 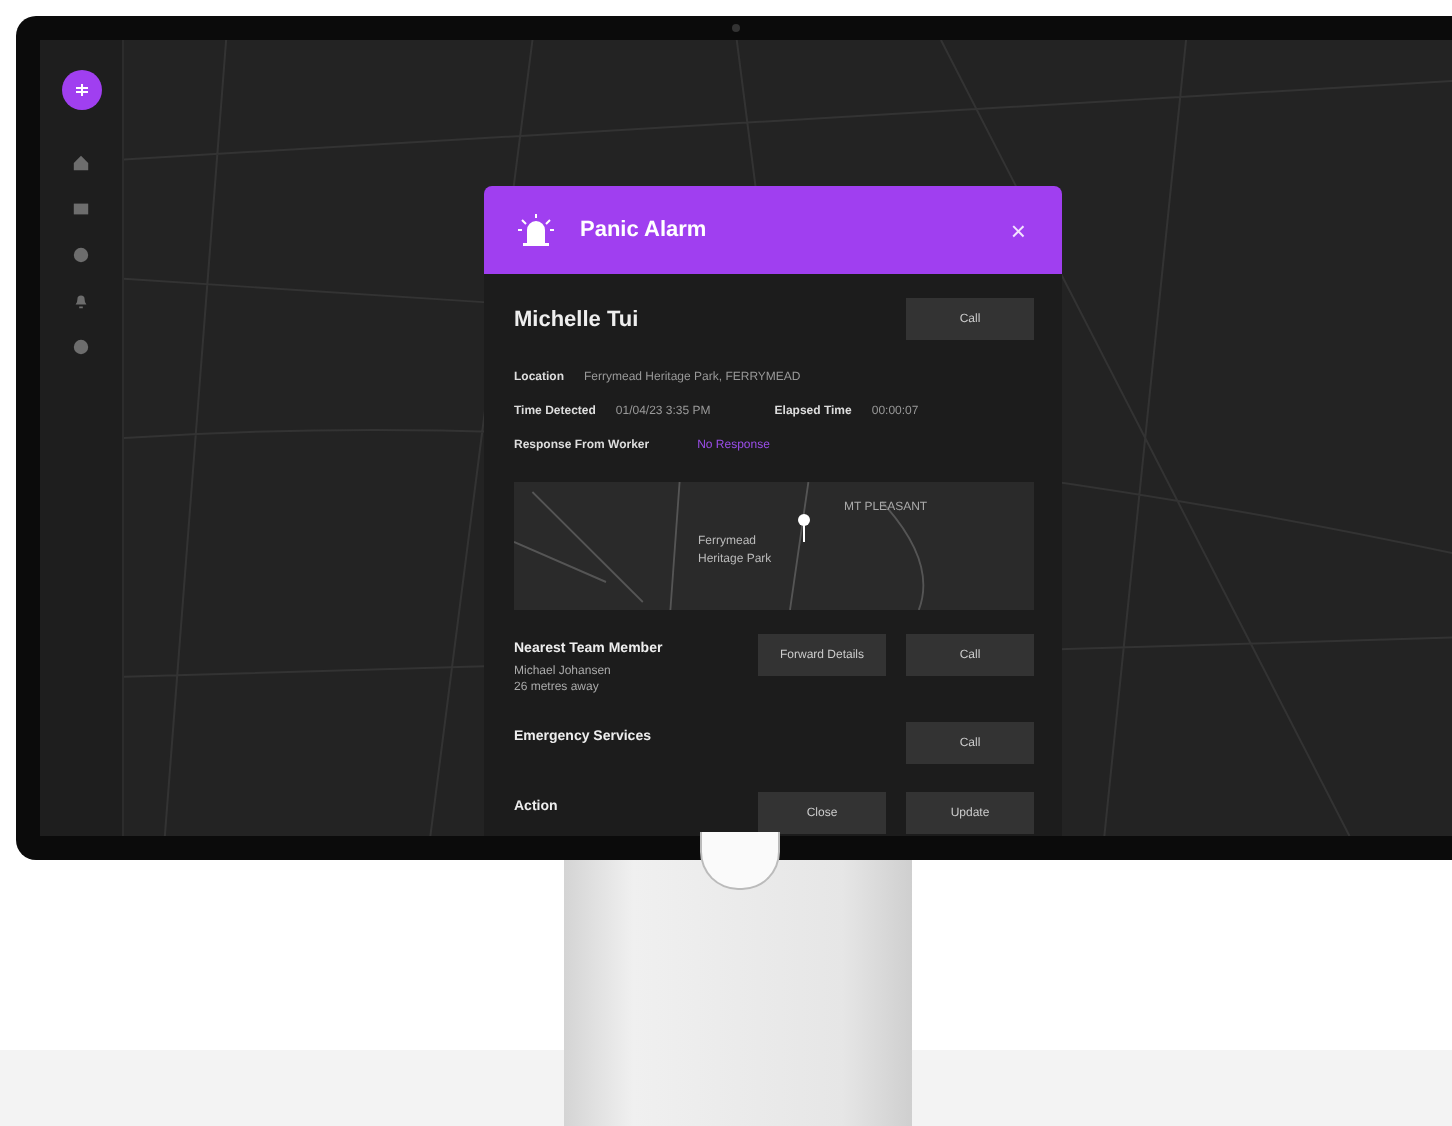 What do you see at coordinates (644, 230) in the screenshot?
I see `dialog-title: Panic Alarm` at bounding box center [644, 230].